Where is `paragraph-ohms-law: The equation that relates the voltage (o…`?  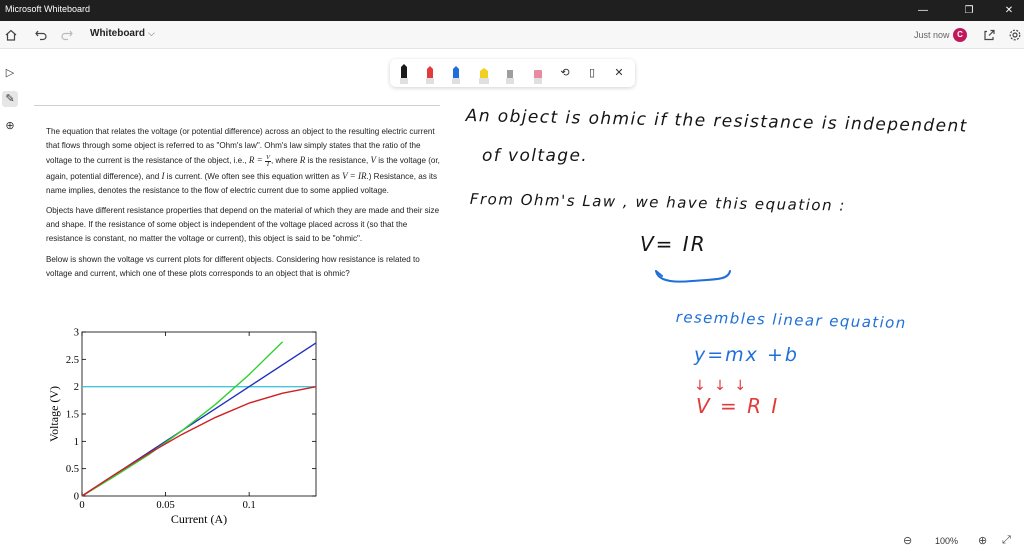 paragraph-ohms-law: The equation that relates the voltage (o… is located at coordinates (243, 161).